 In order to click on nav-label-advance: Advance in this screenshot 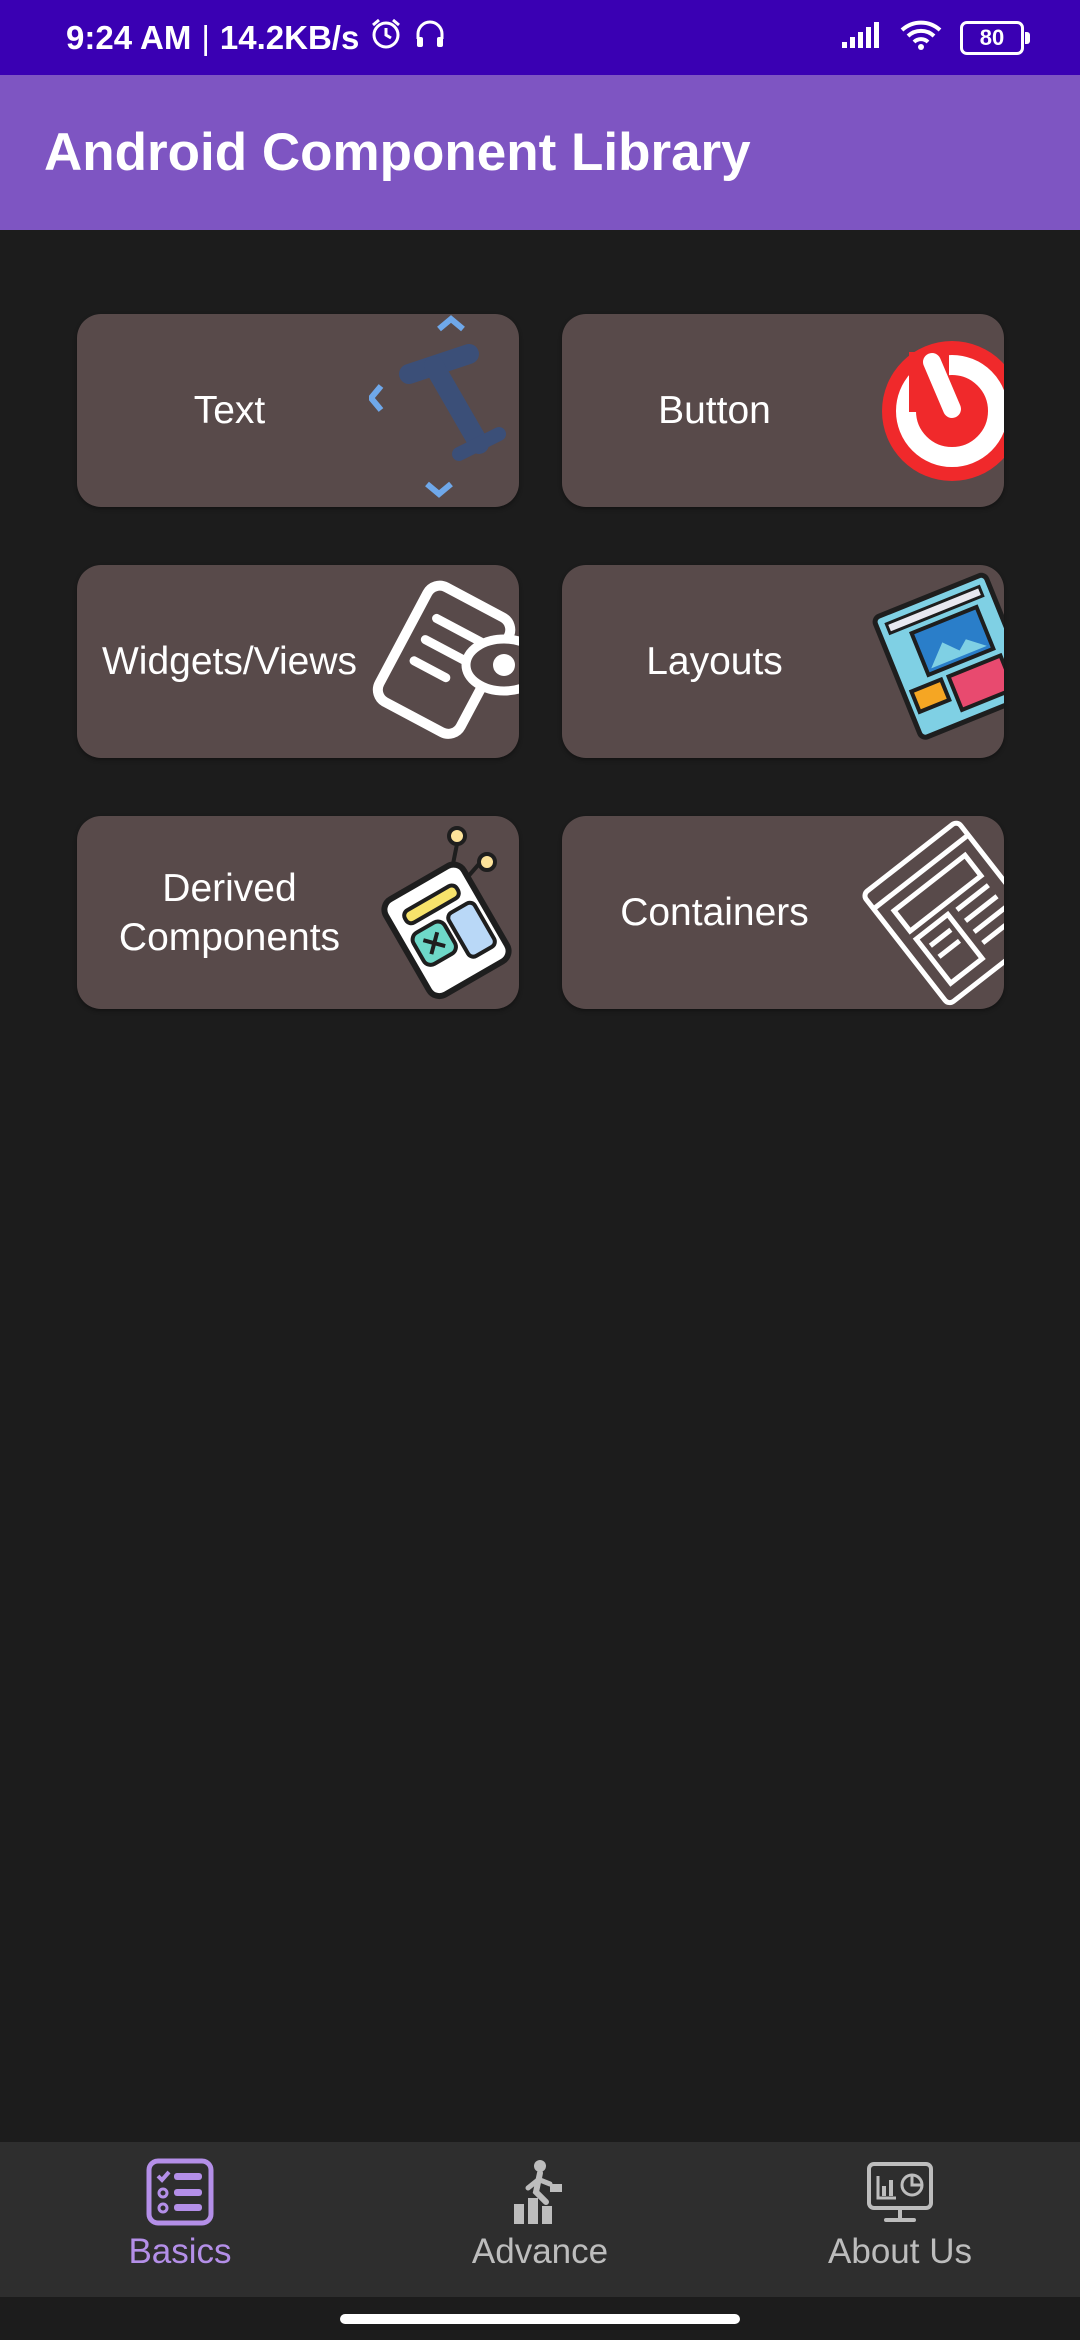, I will do `click(540, 2251)`.